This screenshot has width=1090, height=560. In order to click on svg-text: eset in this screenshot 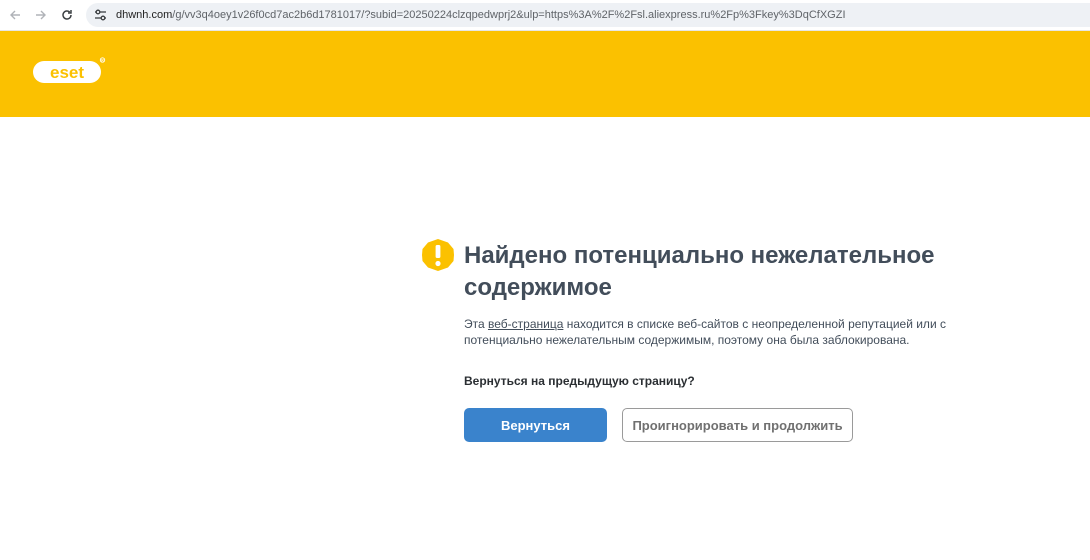, I will do `click(67, 72)`.